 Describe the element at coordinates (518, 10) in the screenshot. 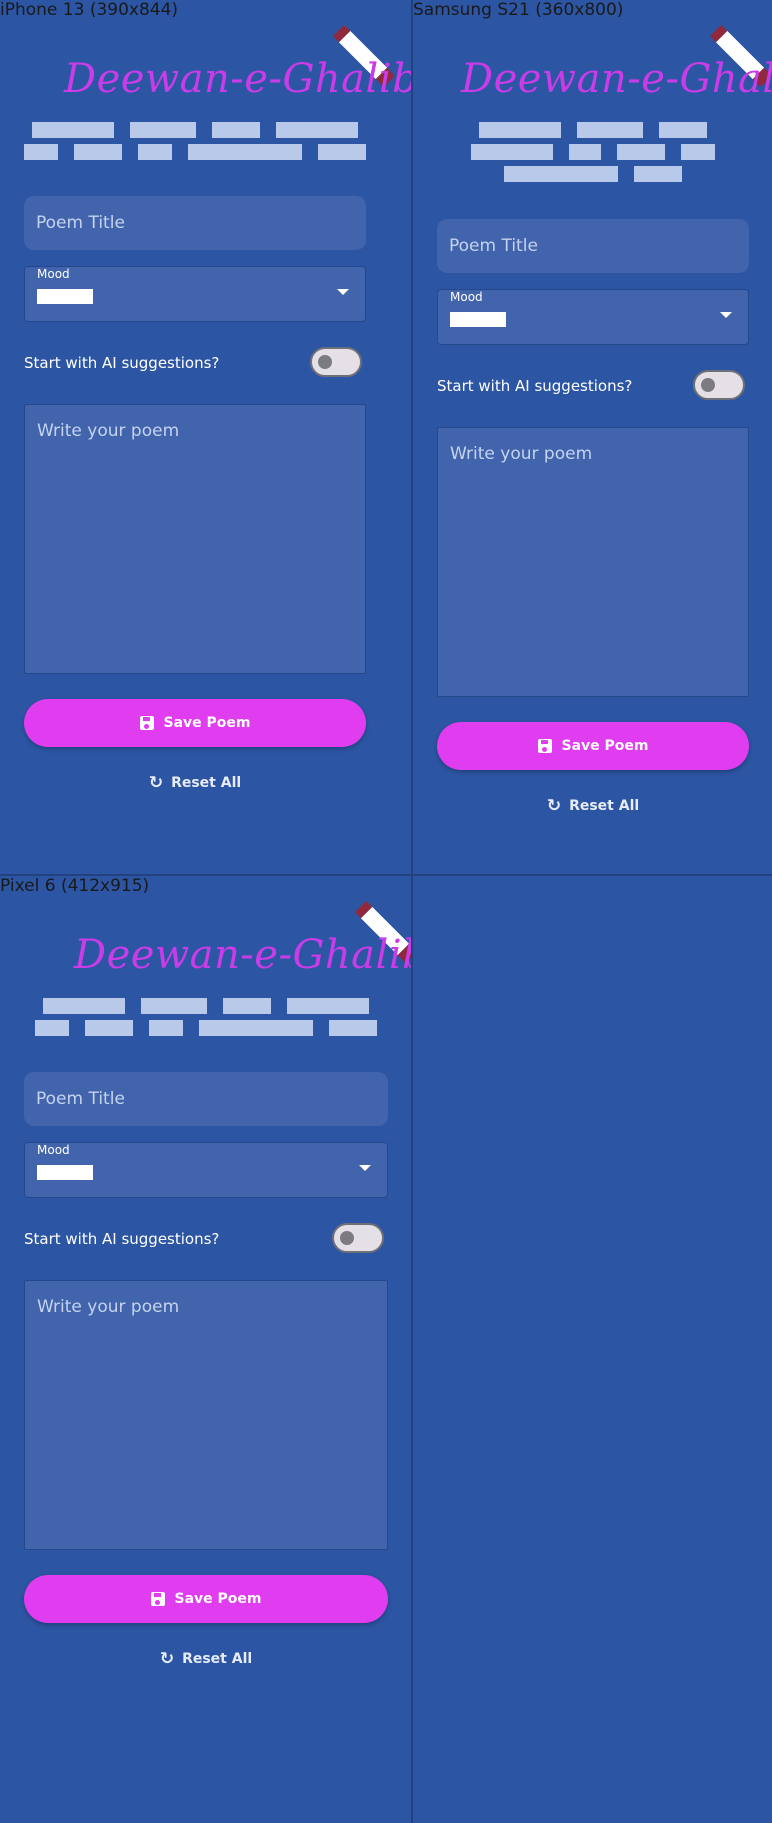

I see `device-label: Samsung S21 (360x800)` at that location.